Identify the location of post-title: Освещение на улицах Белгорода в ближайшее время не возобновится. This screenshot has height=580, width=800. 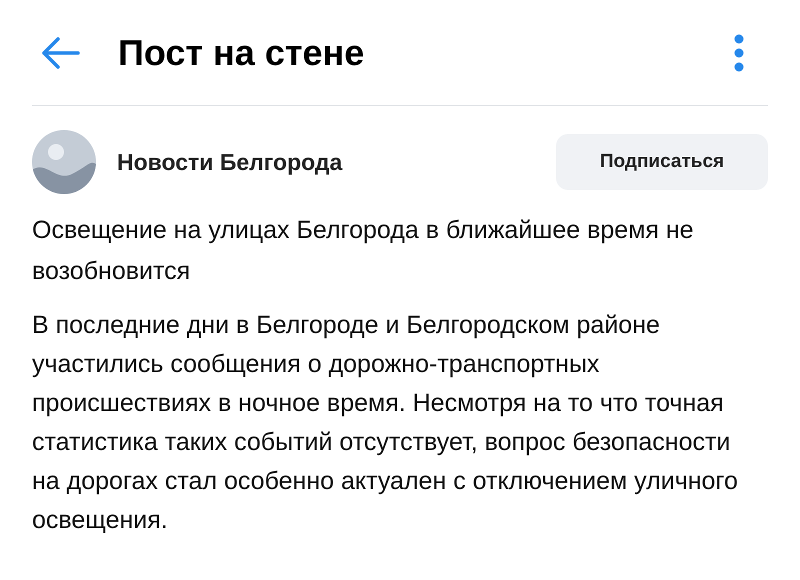
(363, 251).